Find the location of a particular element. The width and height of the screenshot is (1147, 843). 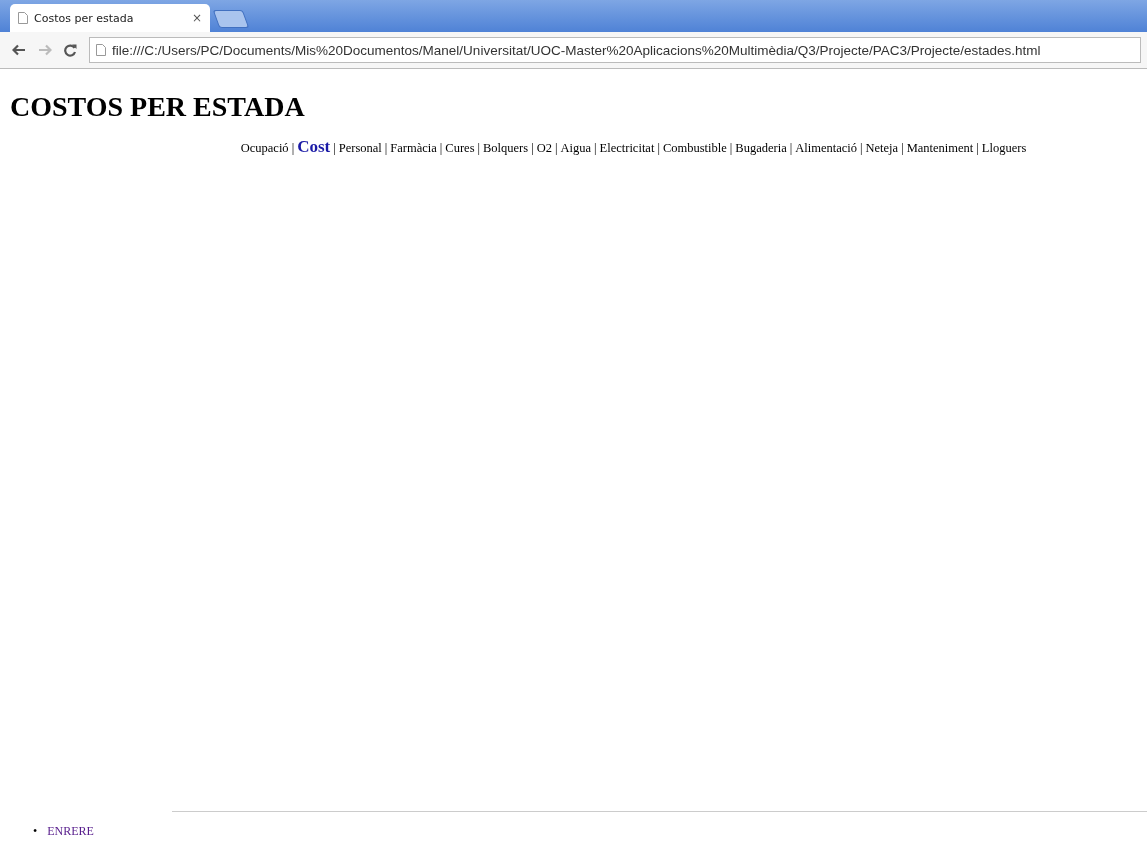

back-link: ENRERE is located at coordinates (70, 831).